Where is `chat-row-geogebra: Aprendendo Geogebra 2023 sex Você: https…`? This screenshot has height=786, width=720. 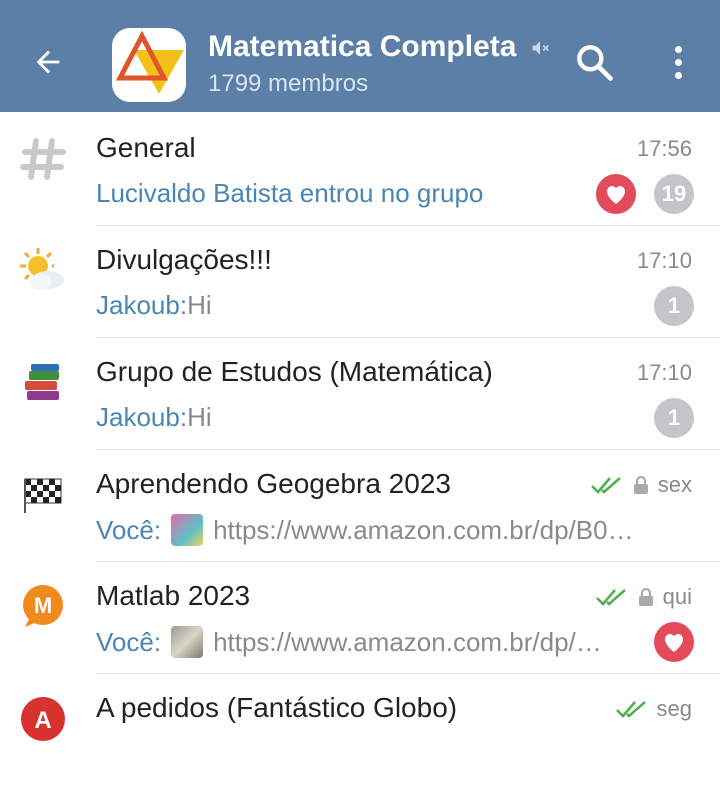
chat-row-geogebra: Aprendendo Geogebra 2023 sex Você: https… is located at coordinates (360, 506).